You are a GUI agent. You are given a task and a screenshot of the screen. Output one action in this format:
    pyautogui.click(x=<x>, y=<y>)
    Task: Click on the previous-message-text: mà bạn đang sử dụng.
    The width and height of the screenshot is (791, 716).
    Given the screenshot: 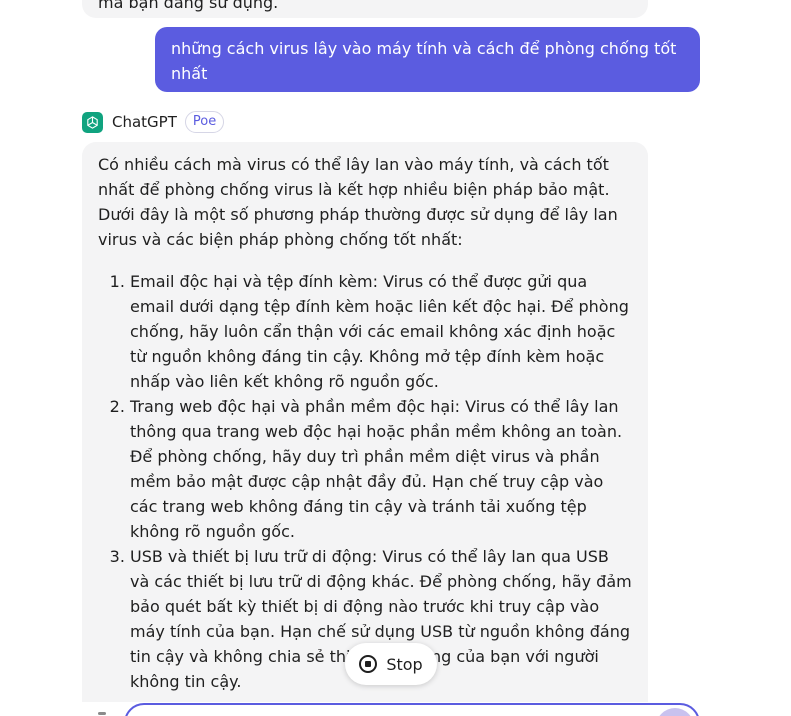 What is the action you would take?
    pyautogui.click(x=188, y=6)
    